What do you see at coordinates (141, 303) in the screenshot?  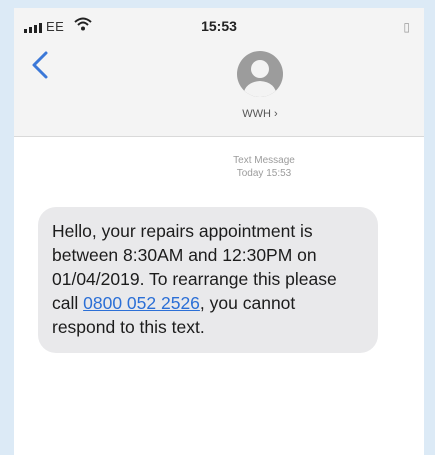 I see `phone-number-link: 0800 052 2526` at bounding box center [141, 303].